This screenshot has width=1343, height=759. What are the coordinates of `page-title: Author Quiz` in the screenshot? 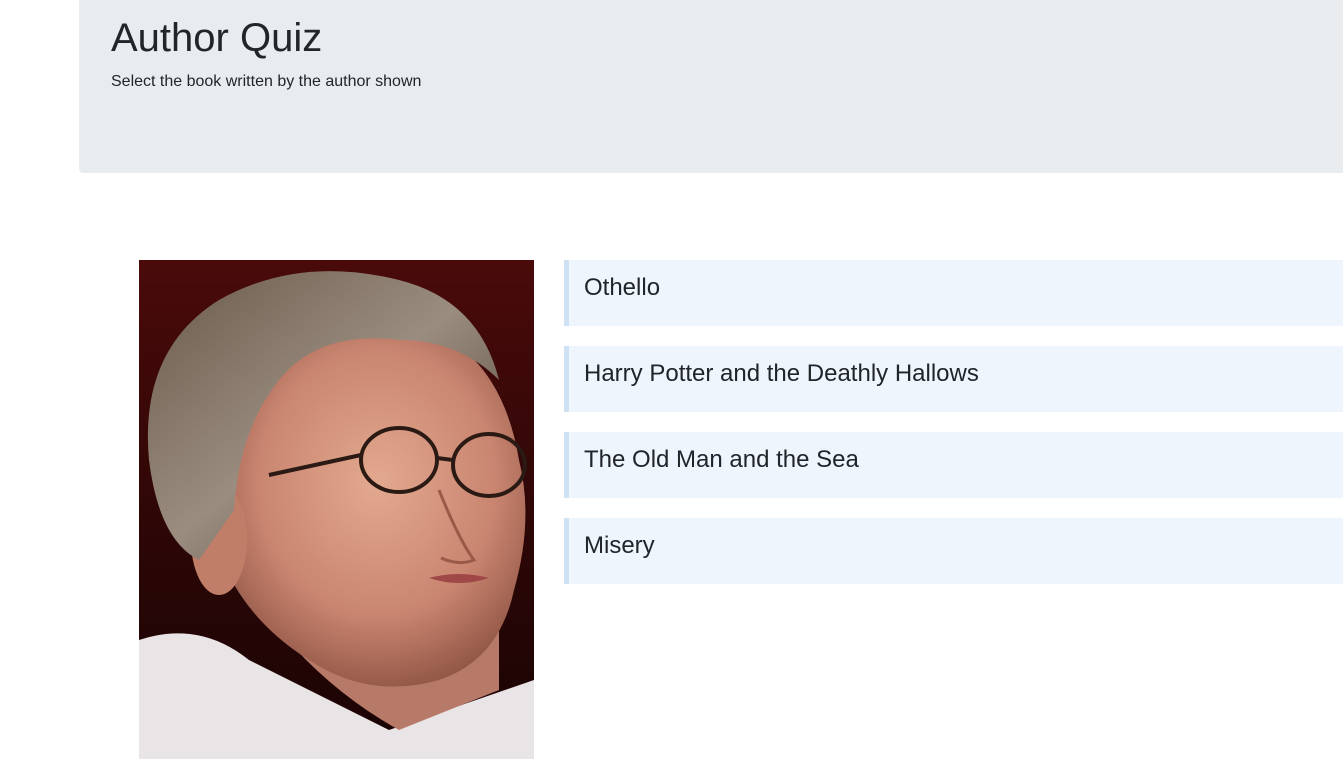 It's located at (217, 38).